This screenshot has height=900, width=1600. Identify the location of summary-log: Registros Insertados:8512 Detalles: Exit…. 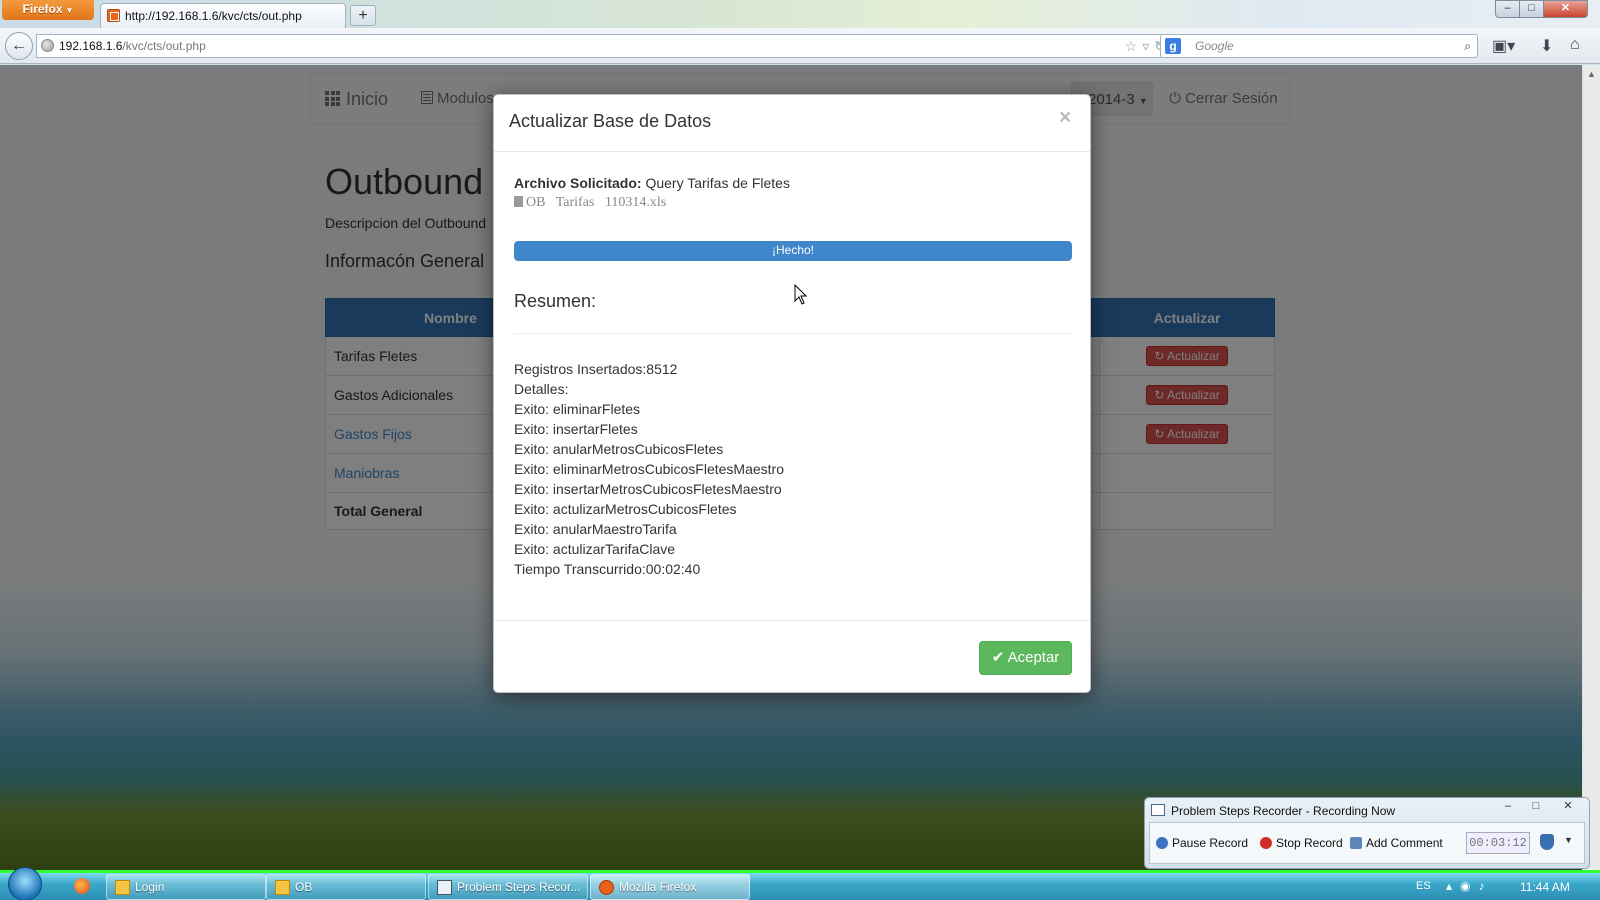
(649, 469).